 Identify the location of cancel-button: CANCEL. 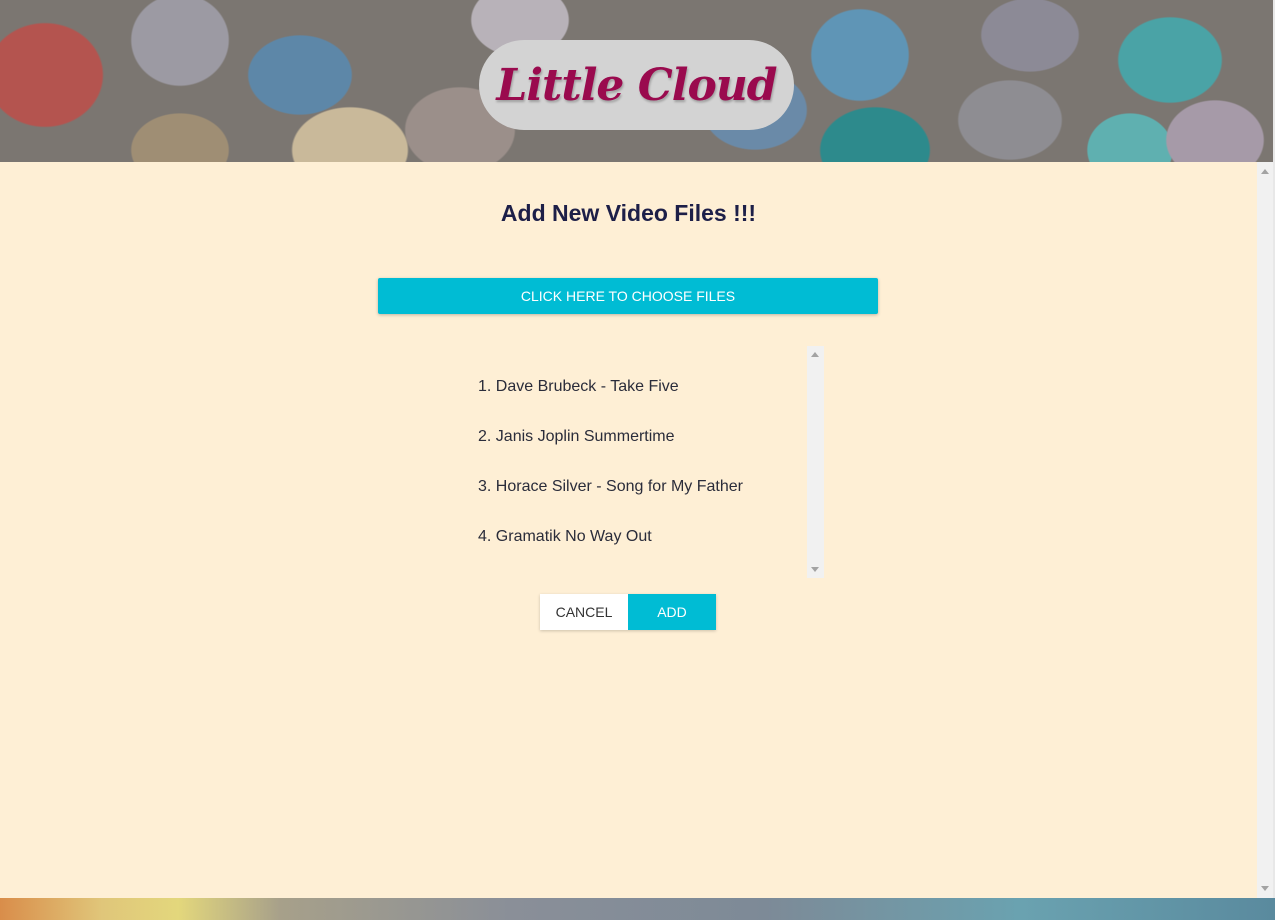
(584, 612).